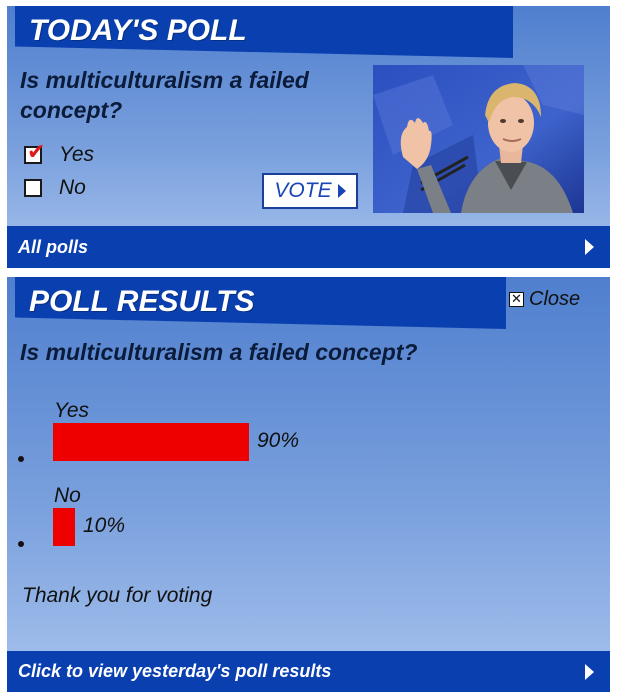 This screenshot has width=618, height=700. I want to click on poll-option-yes: ✔ Yes, so click(59, 154).